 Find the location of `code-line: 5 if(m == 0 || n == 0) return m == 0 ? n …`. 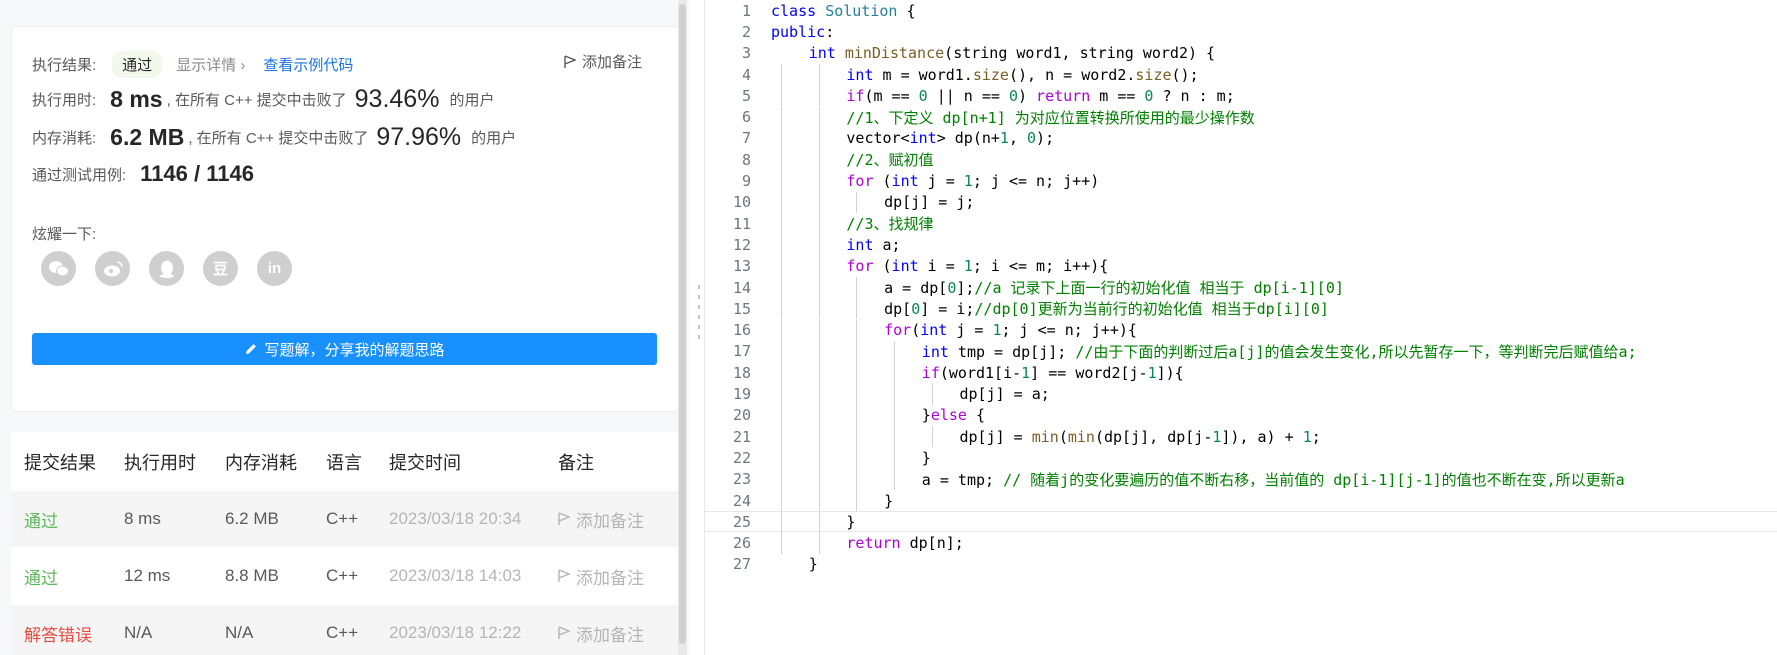

code-line: 5 if(m == 0 || n == 0) return m == 0 ? n … is located at coordinates (1241, 96).